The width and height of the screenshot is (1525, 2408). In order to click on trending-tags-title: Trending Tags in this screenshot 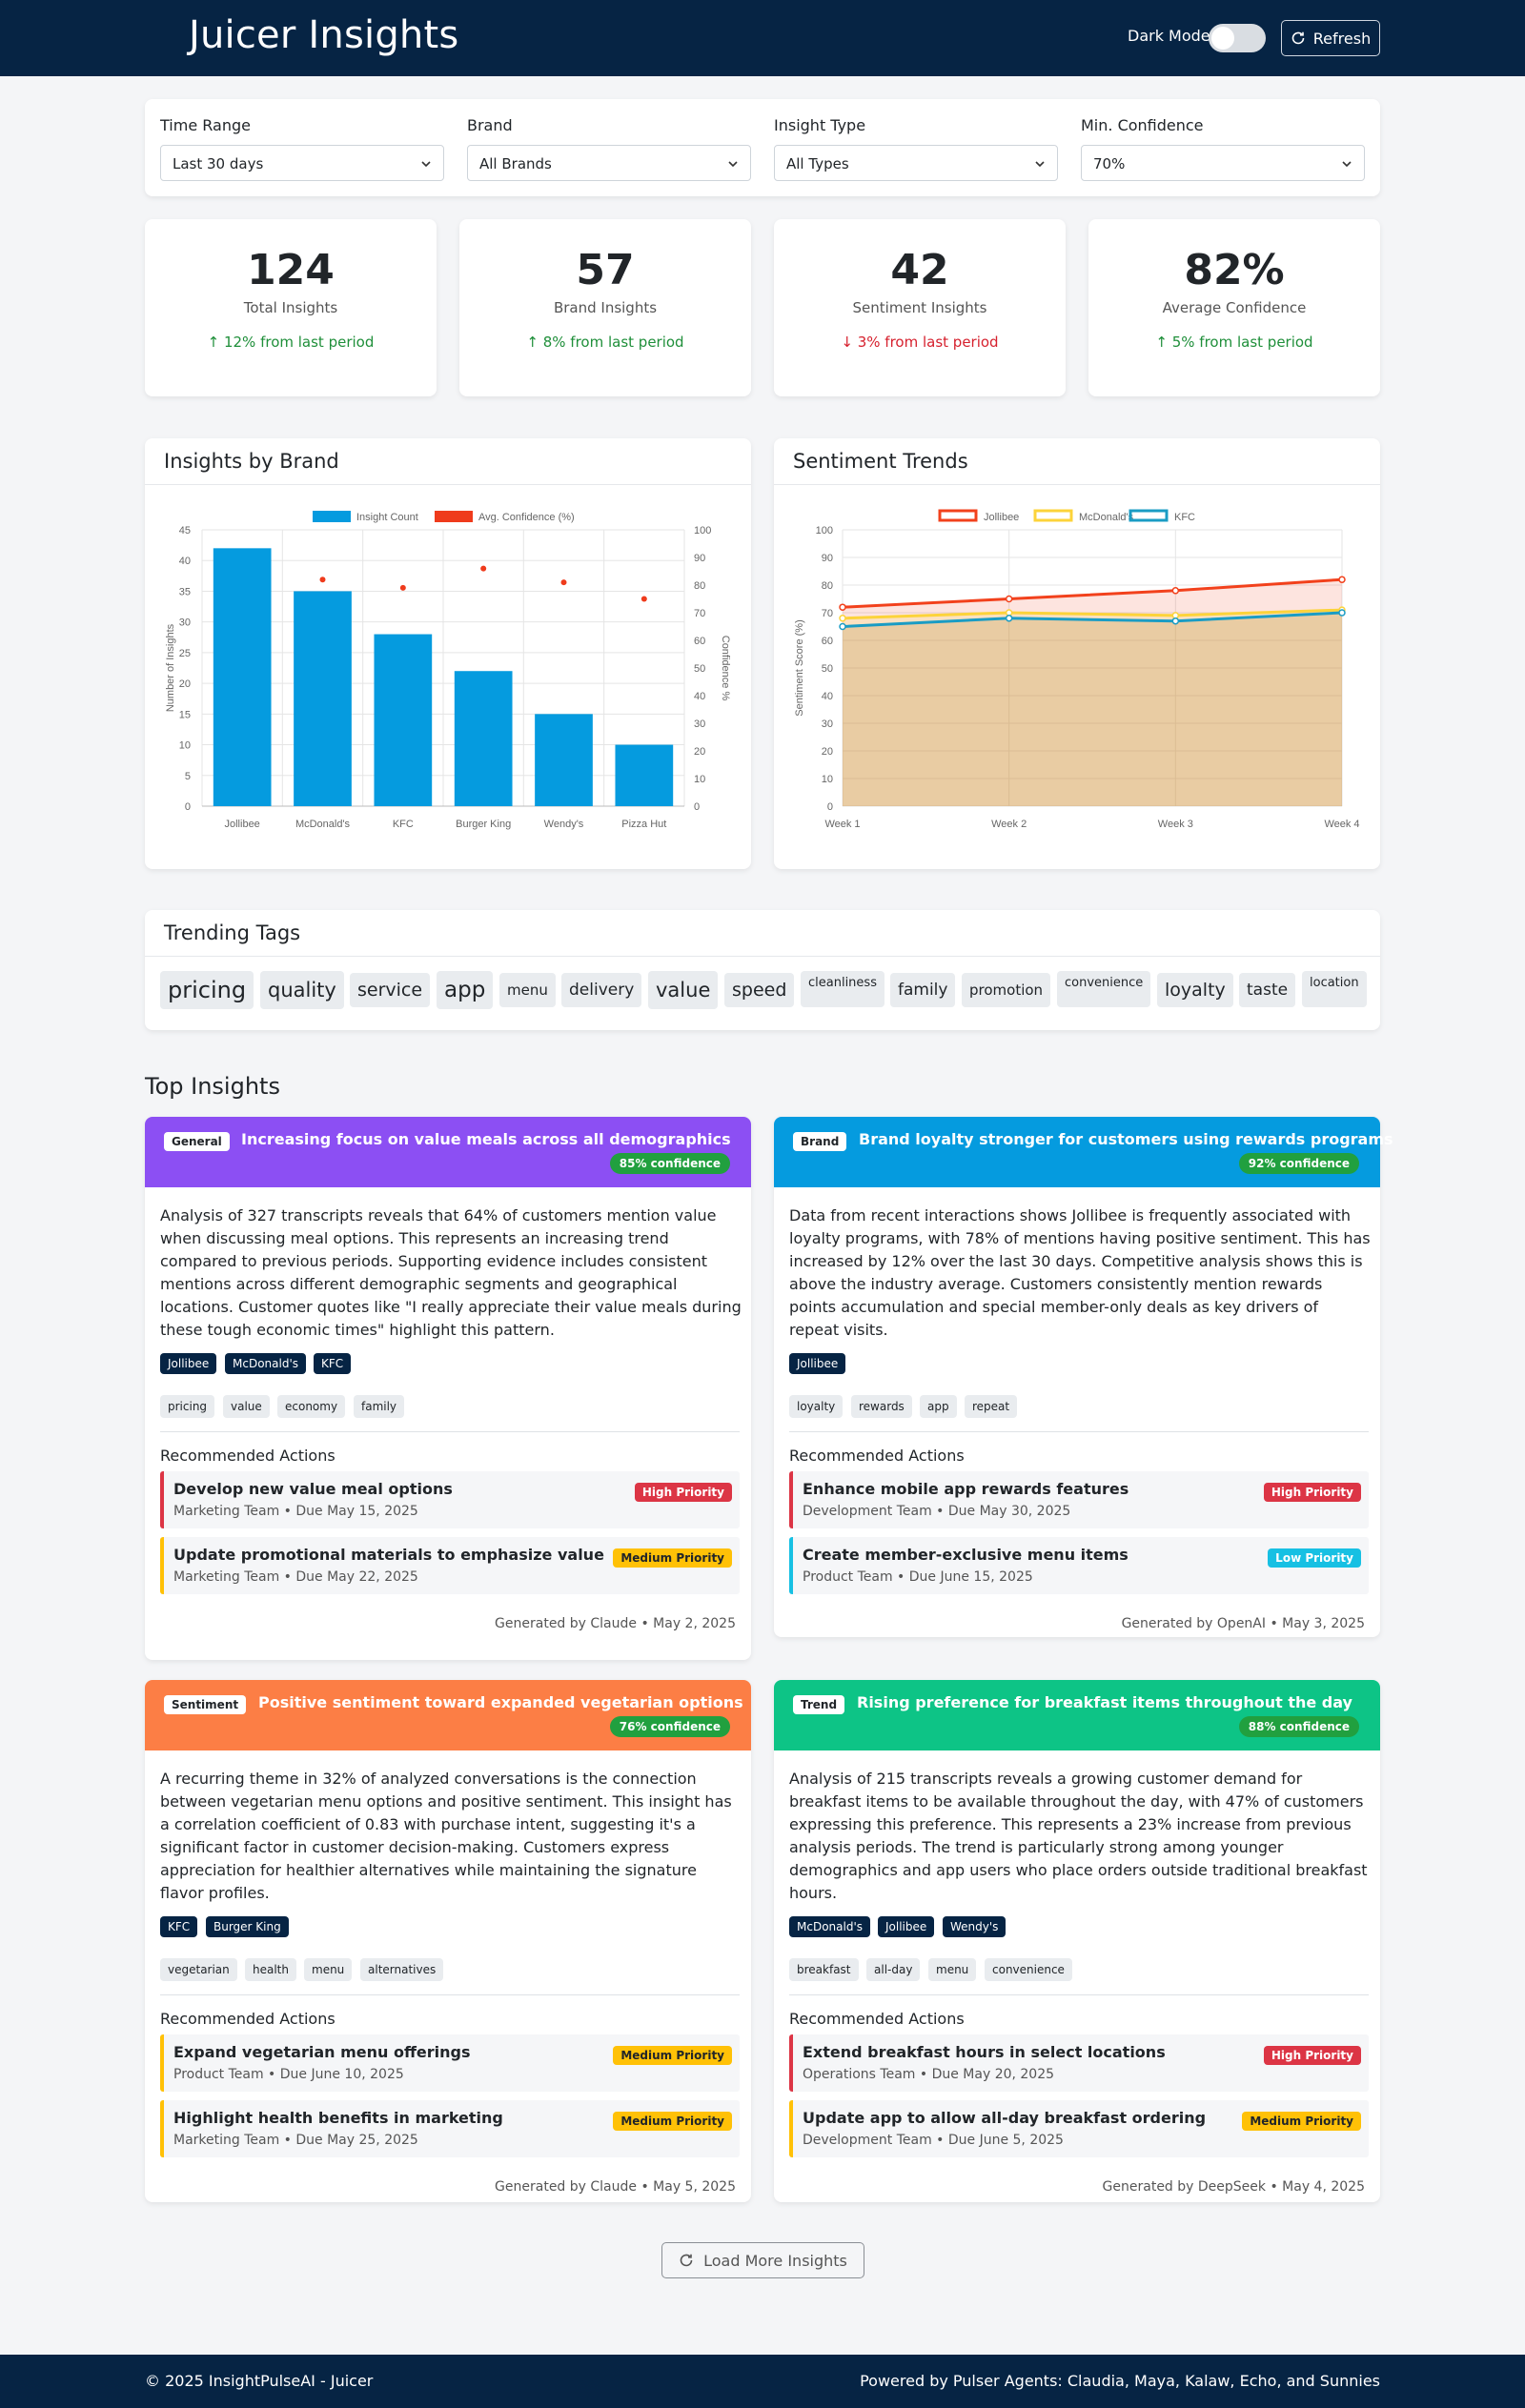, I will do `click(232, 933)`.